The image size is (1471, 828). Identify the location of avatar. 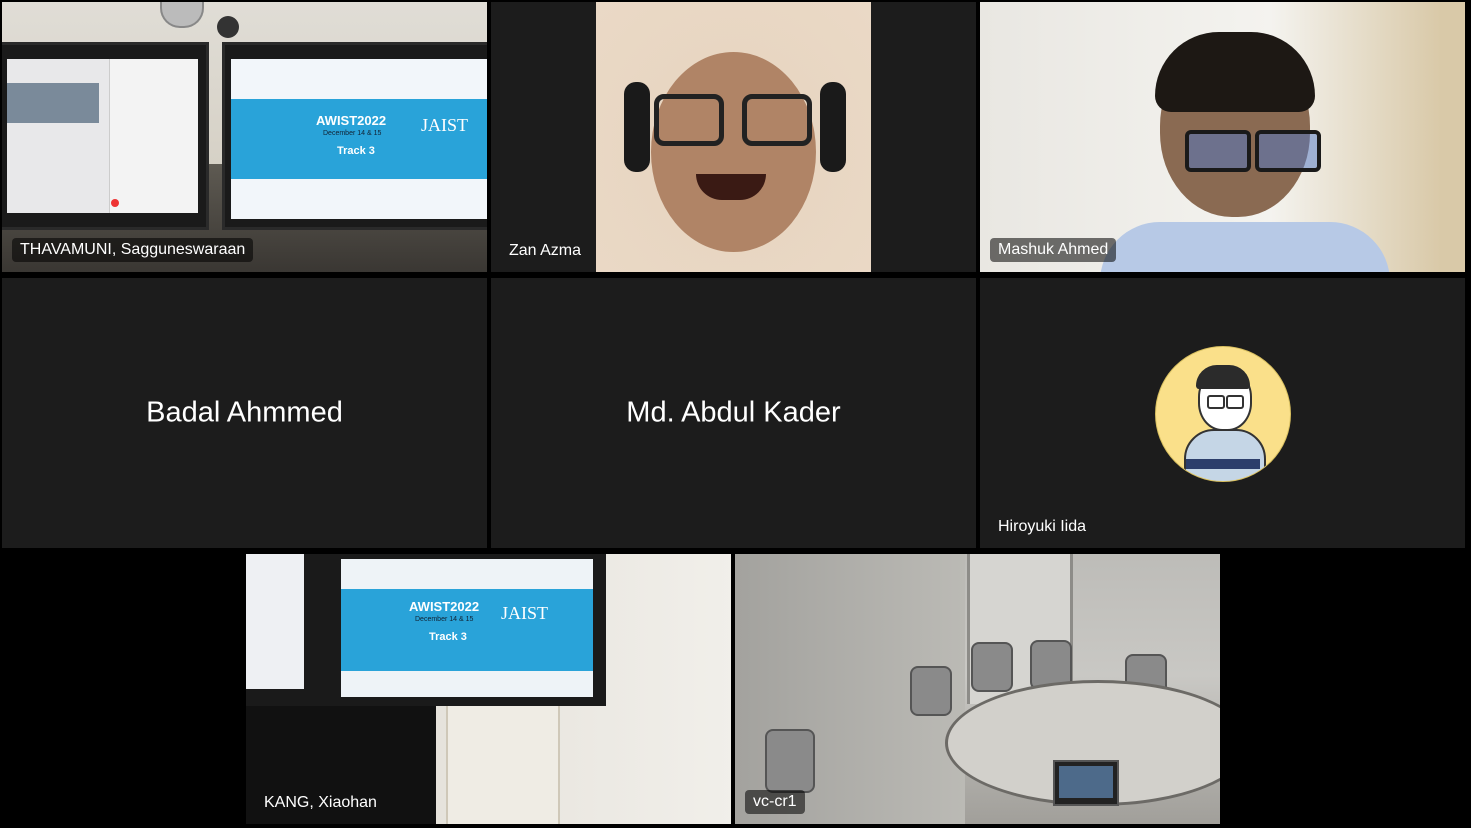
(1223, 414).